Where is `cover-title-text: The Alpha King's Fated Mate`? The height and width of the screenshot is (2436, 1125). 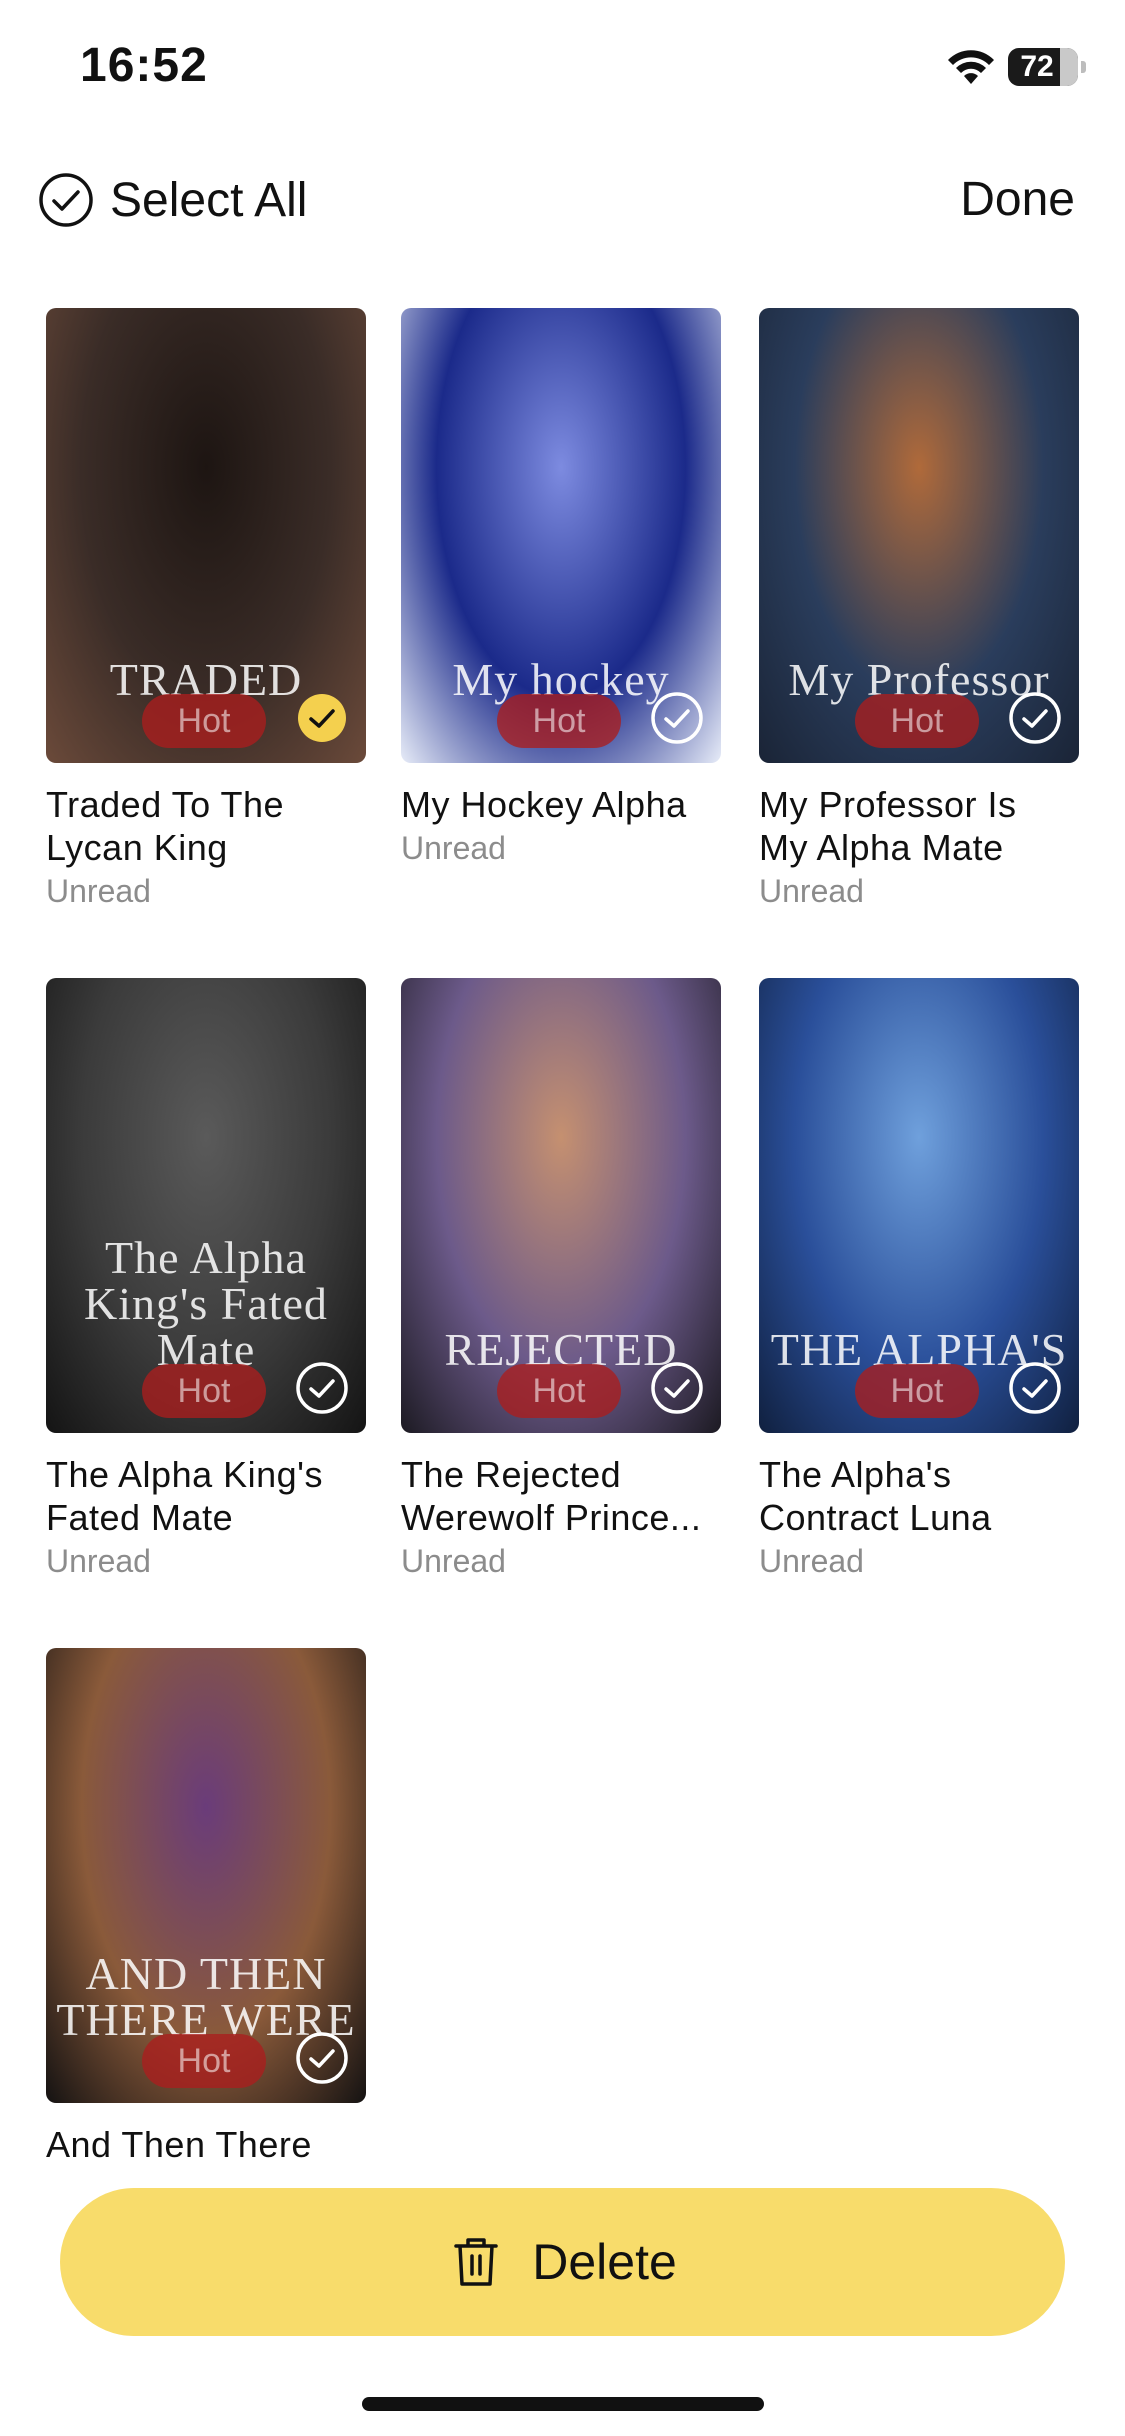
cover-title-text: The Alpha King's Fated Mate is located at coordinates (206, 1303).